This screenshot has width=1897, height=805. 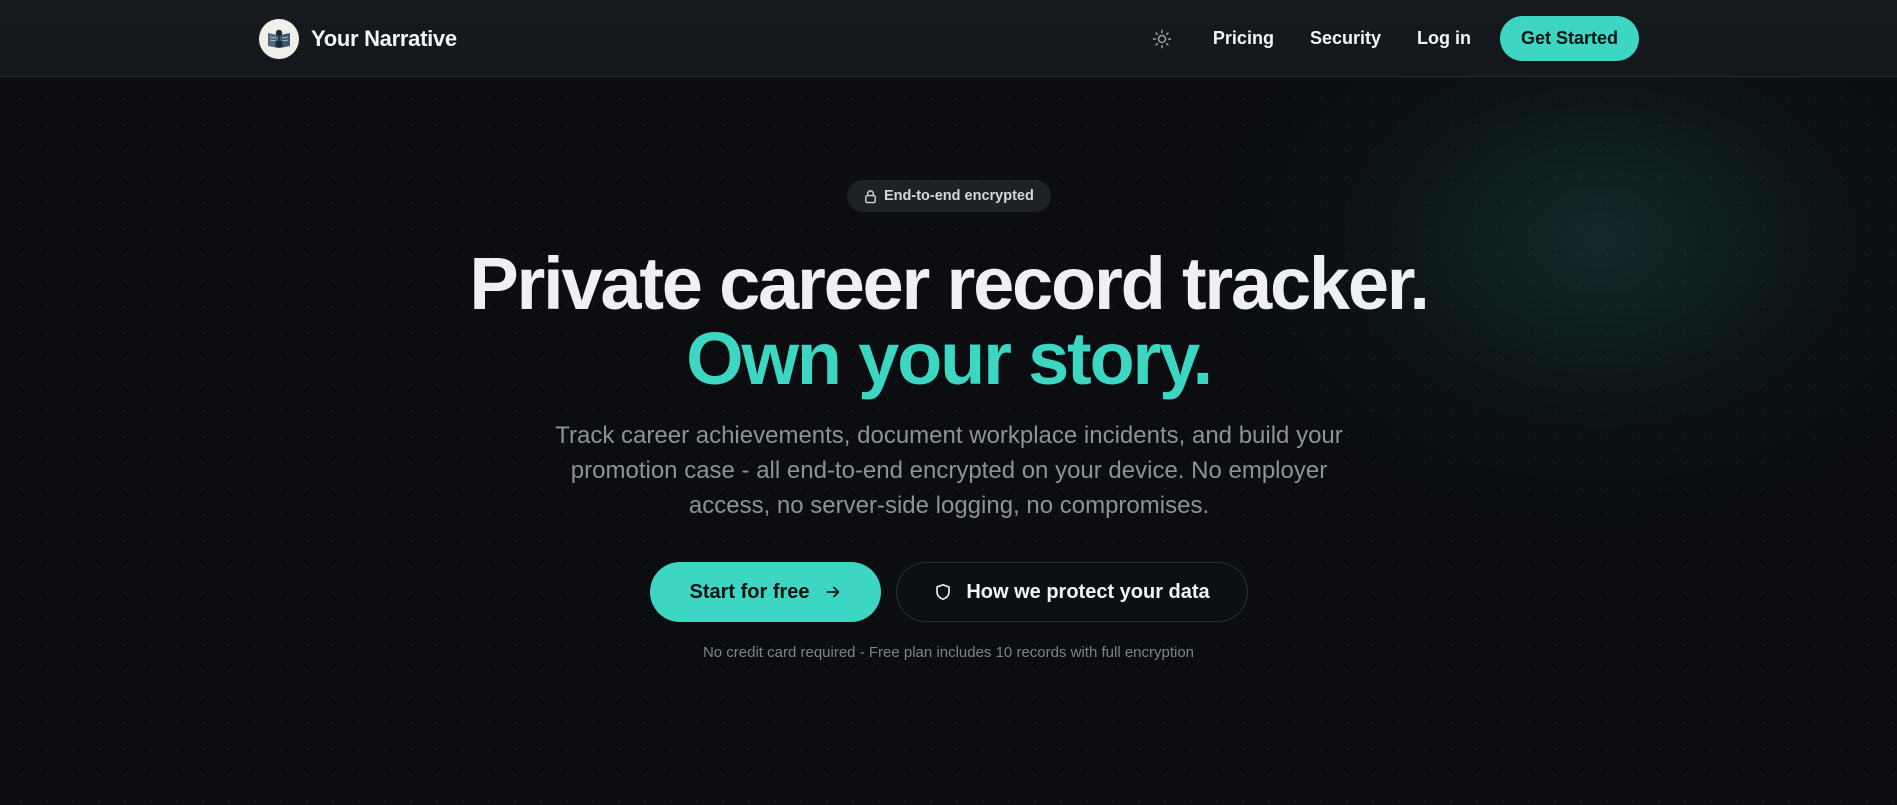 I want to click on get-started-button: Get Started, so click(x=1569, y=38).